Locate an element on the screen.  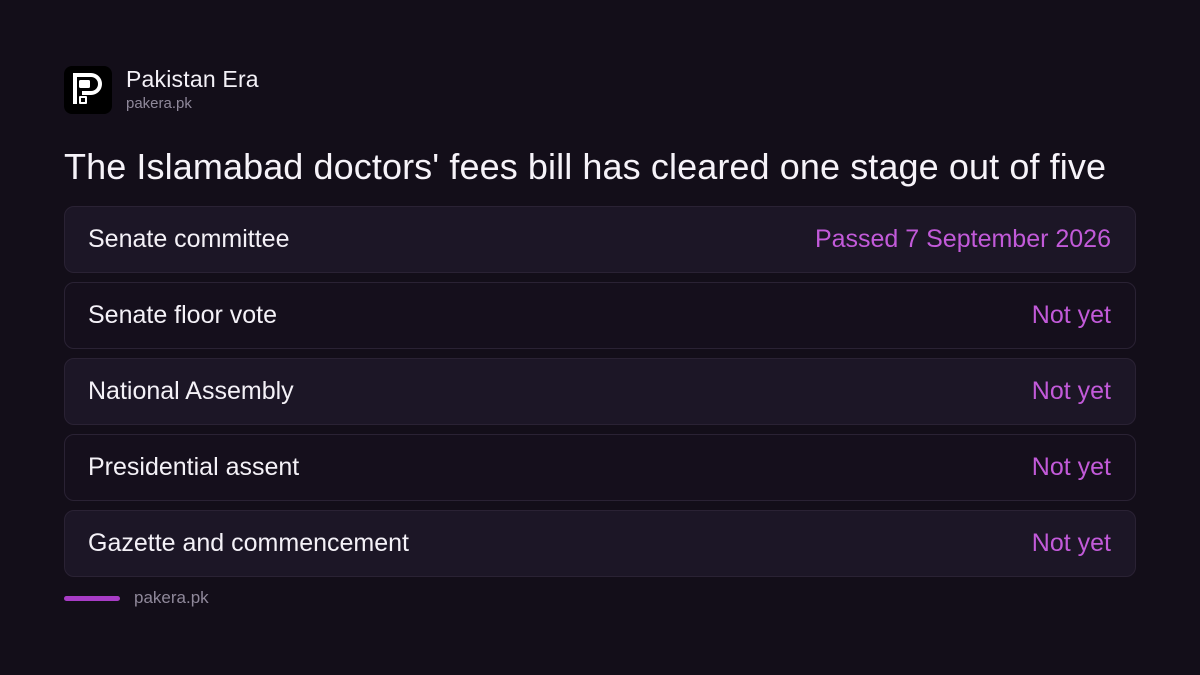
stage-row: Gazette and commencement Not yet is located at coordinates (600, 543).